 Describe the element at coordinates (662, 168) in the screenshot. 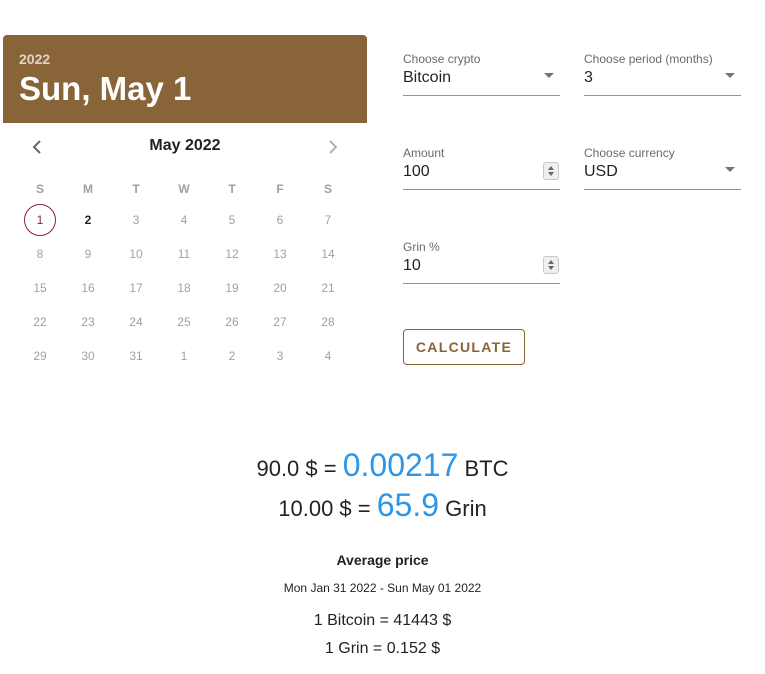

I see `currency-select: Choose currency USD` at that location.